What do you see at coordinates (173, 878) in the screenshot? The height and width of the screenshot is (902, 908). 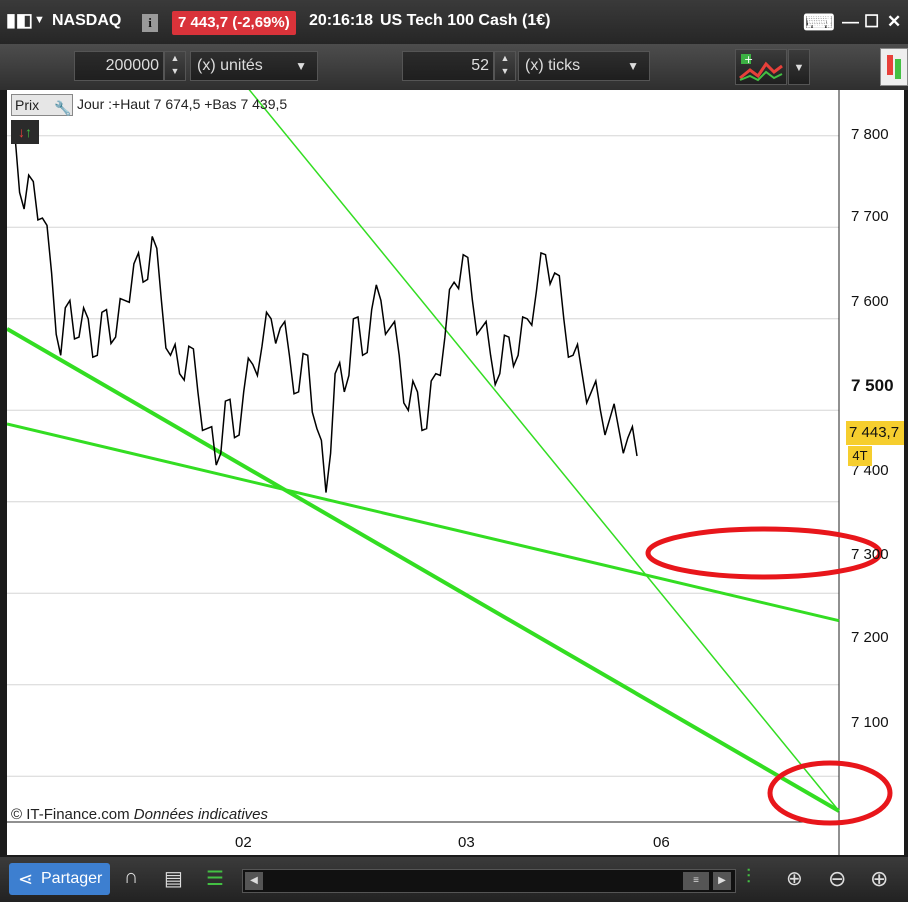 I see `list-icon: ▤` at bounding box center [173, 878].